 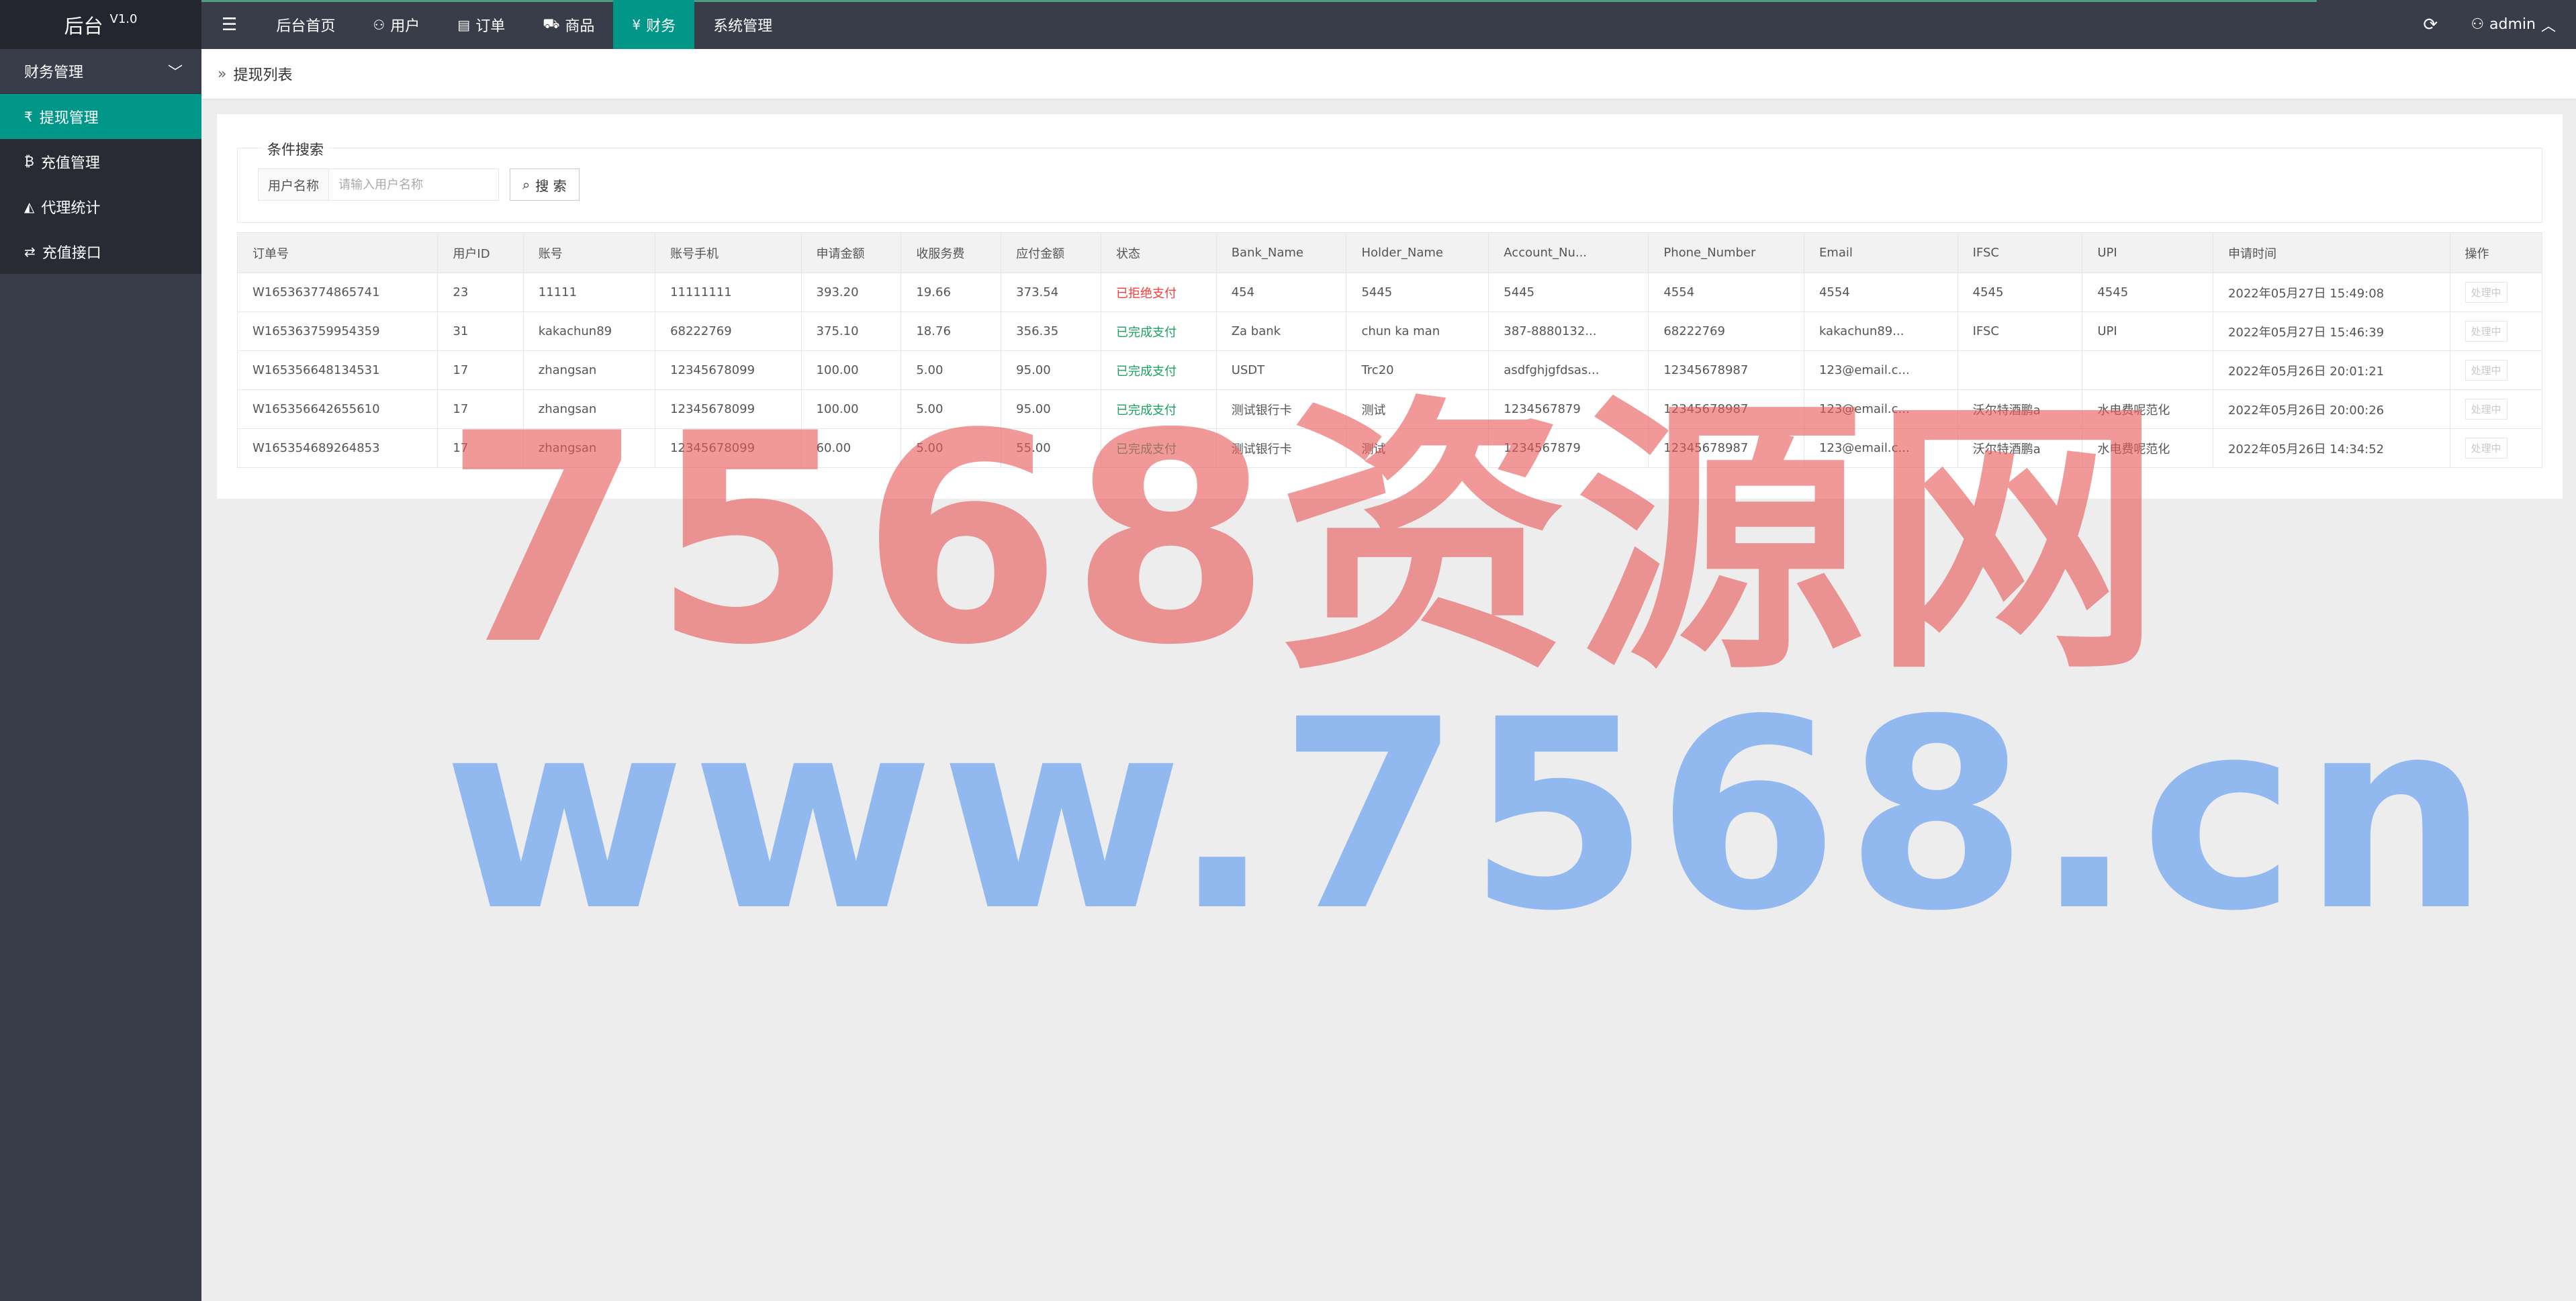 What do you see at coordinates (2331, 292) in the screenshot?
I see `table-cell: 2022年05月27日 15:49:08` at bounding box center [2331, 292].